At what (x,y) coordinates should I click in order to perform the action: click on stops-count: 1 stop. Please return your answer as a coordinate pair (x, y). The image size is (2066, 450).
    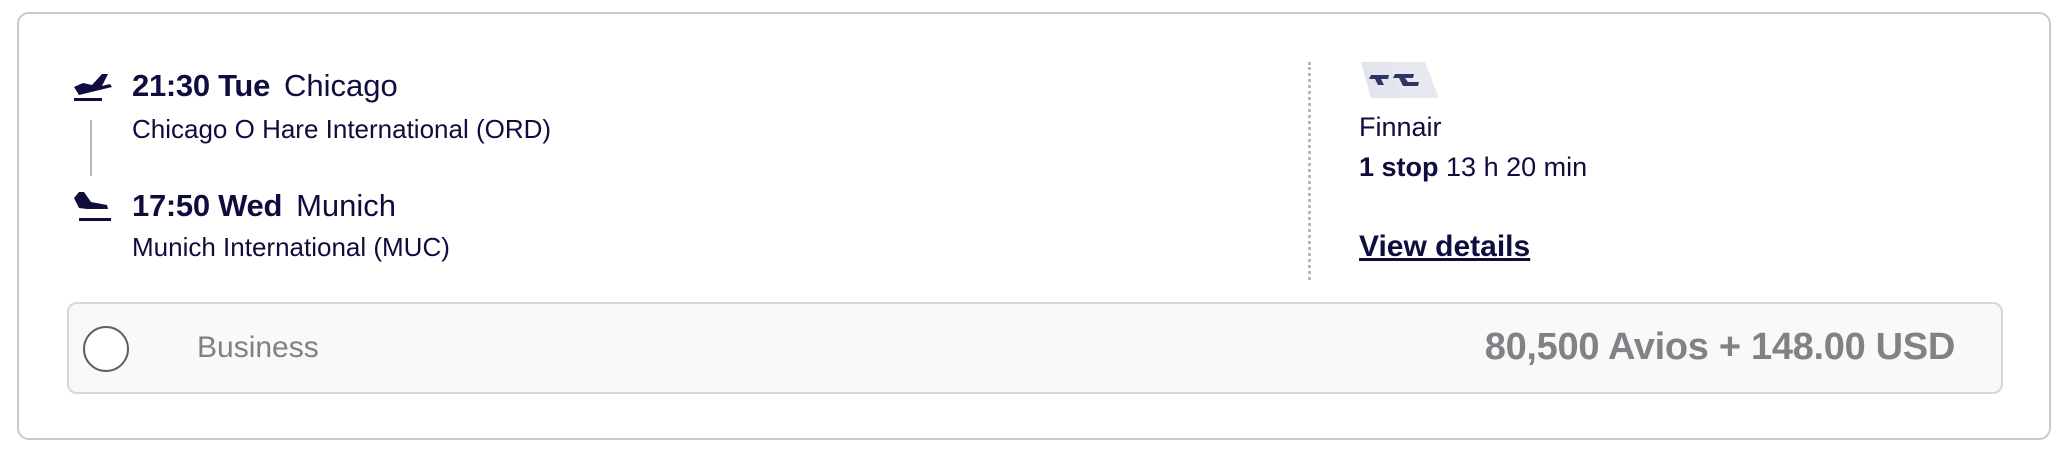
    Looking at the image, I should click on (1399, 167).